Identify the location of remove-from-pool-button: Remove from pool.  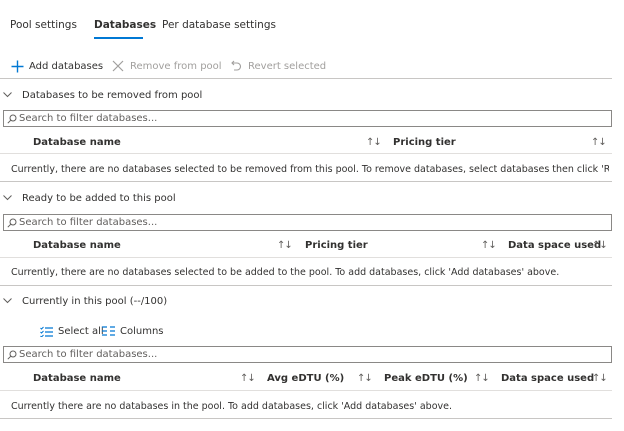
(166, 66).